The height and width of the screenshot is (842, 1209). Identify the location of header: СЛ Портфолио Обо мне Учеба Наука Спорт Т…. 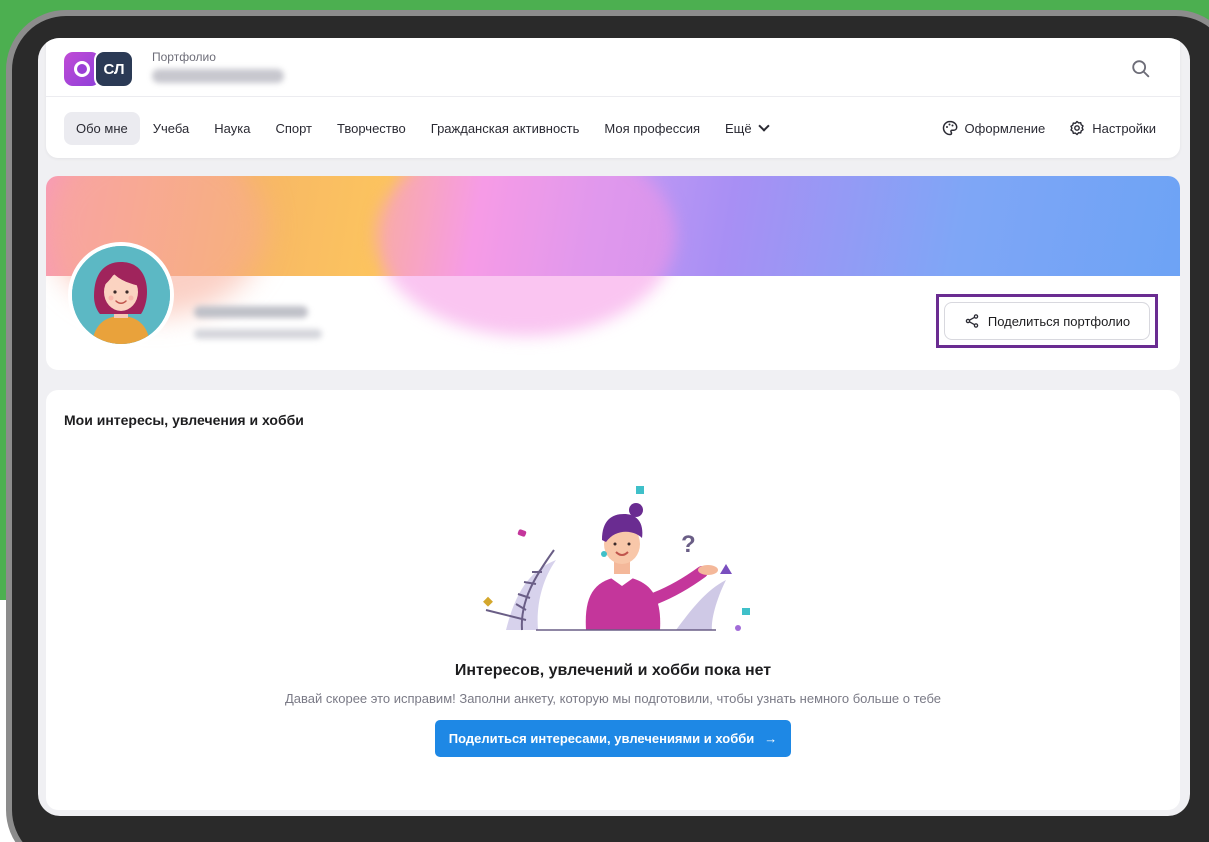
(613, 98).